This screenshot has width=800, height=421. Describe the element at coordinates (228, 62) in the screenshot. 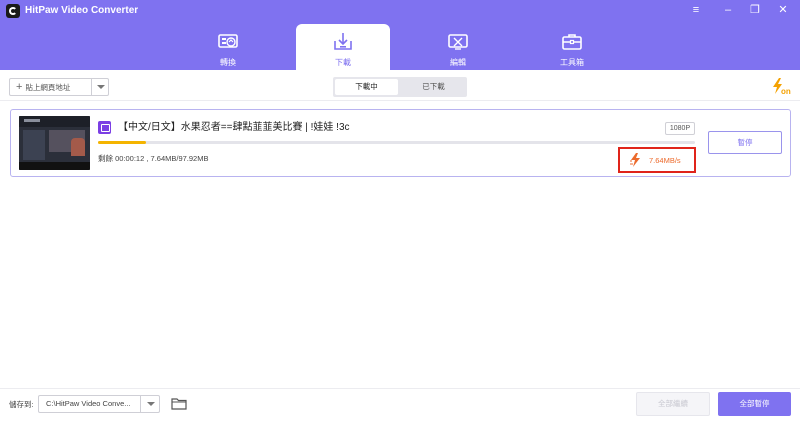

I see `tab-label: 轉換` at that location.